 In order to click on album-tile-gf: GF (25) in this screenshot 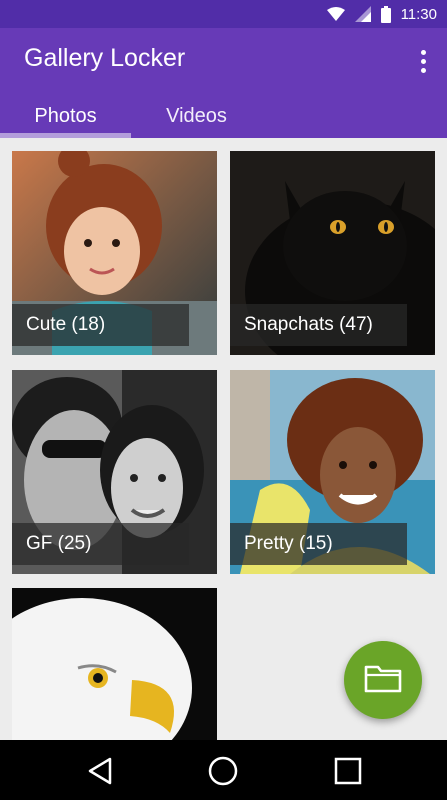, I will do `click(114, 472)`.